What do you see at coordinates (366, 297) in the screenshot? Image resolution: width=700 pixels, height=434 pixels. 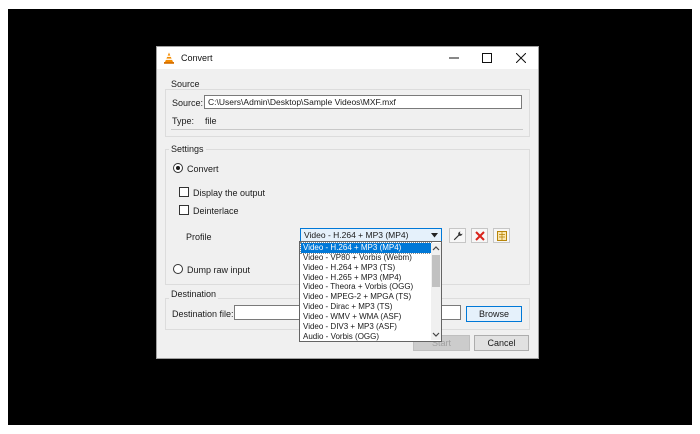 I see `profile-option: Video - MPEG-2 + MPGA (TS)` at bounding box center [366, 297].